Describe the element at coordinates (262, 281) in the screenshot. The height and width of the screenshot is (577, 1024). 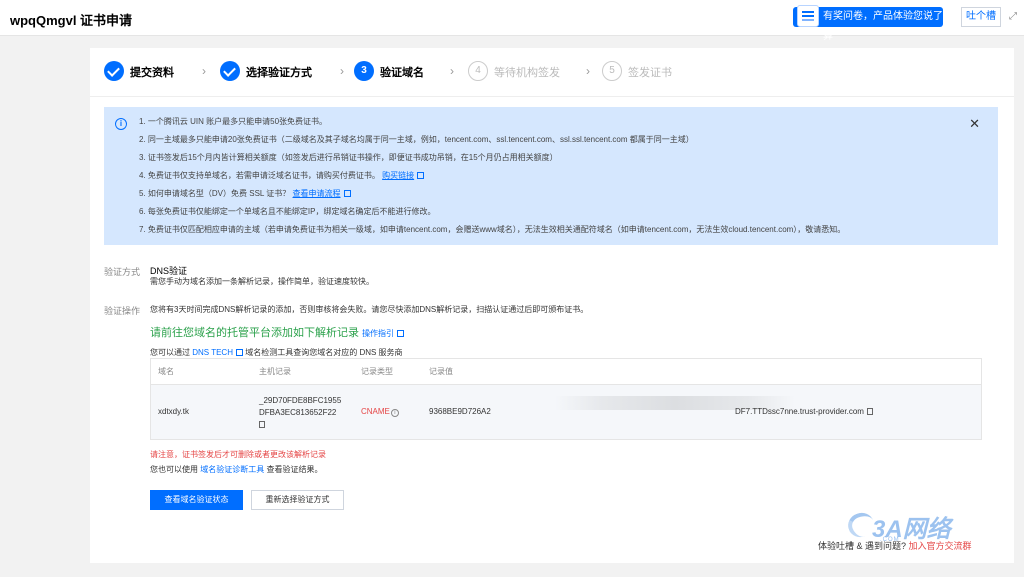
I see `method-desc: 需您手动为域名添加一条解析记录，操作简单，验证速度较快。` at that location.